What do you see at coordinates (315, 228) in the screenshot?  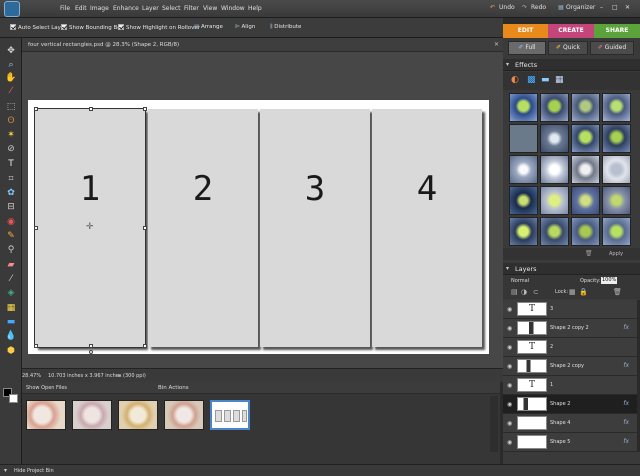 I see `rectangle-shape-3: 3` at bounding box center [315, 228].